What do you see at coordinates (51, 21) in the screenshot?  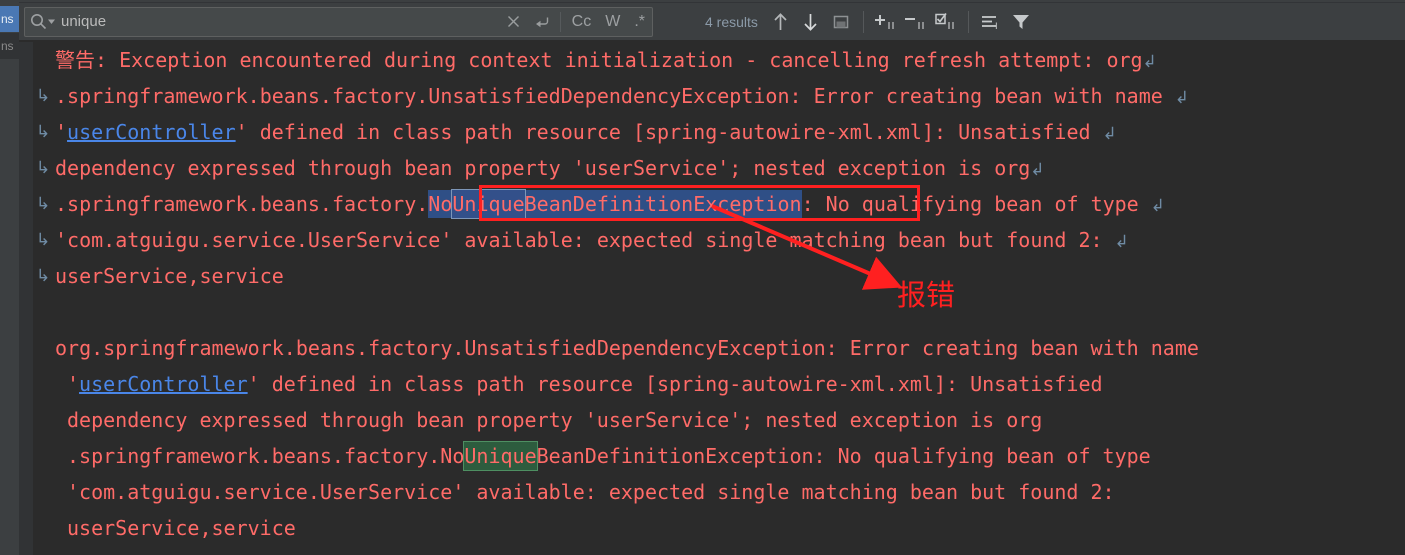 I see `chevron-down-icon` at bounding box center [51, 21].